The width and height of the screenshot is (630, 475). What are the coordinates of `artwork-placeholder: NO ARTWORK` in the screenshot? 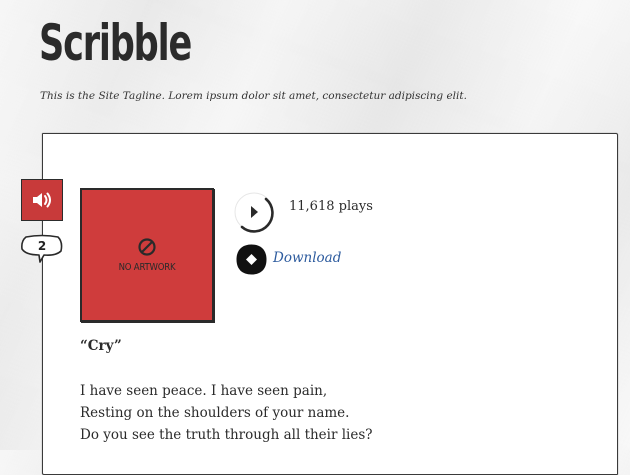 It's located at (147, 255).